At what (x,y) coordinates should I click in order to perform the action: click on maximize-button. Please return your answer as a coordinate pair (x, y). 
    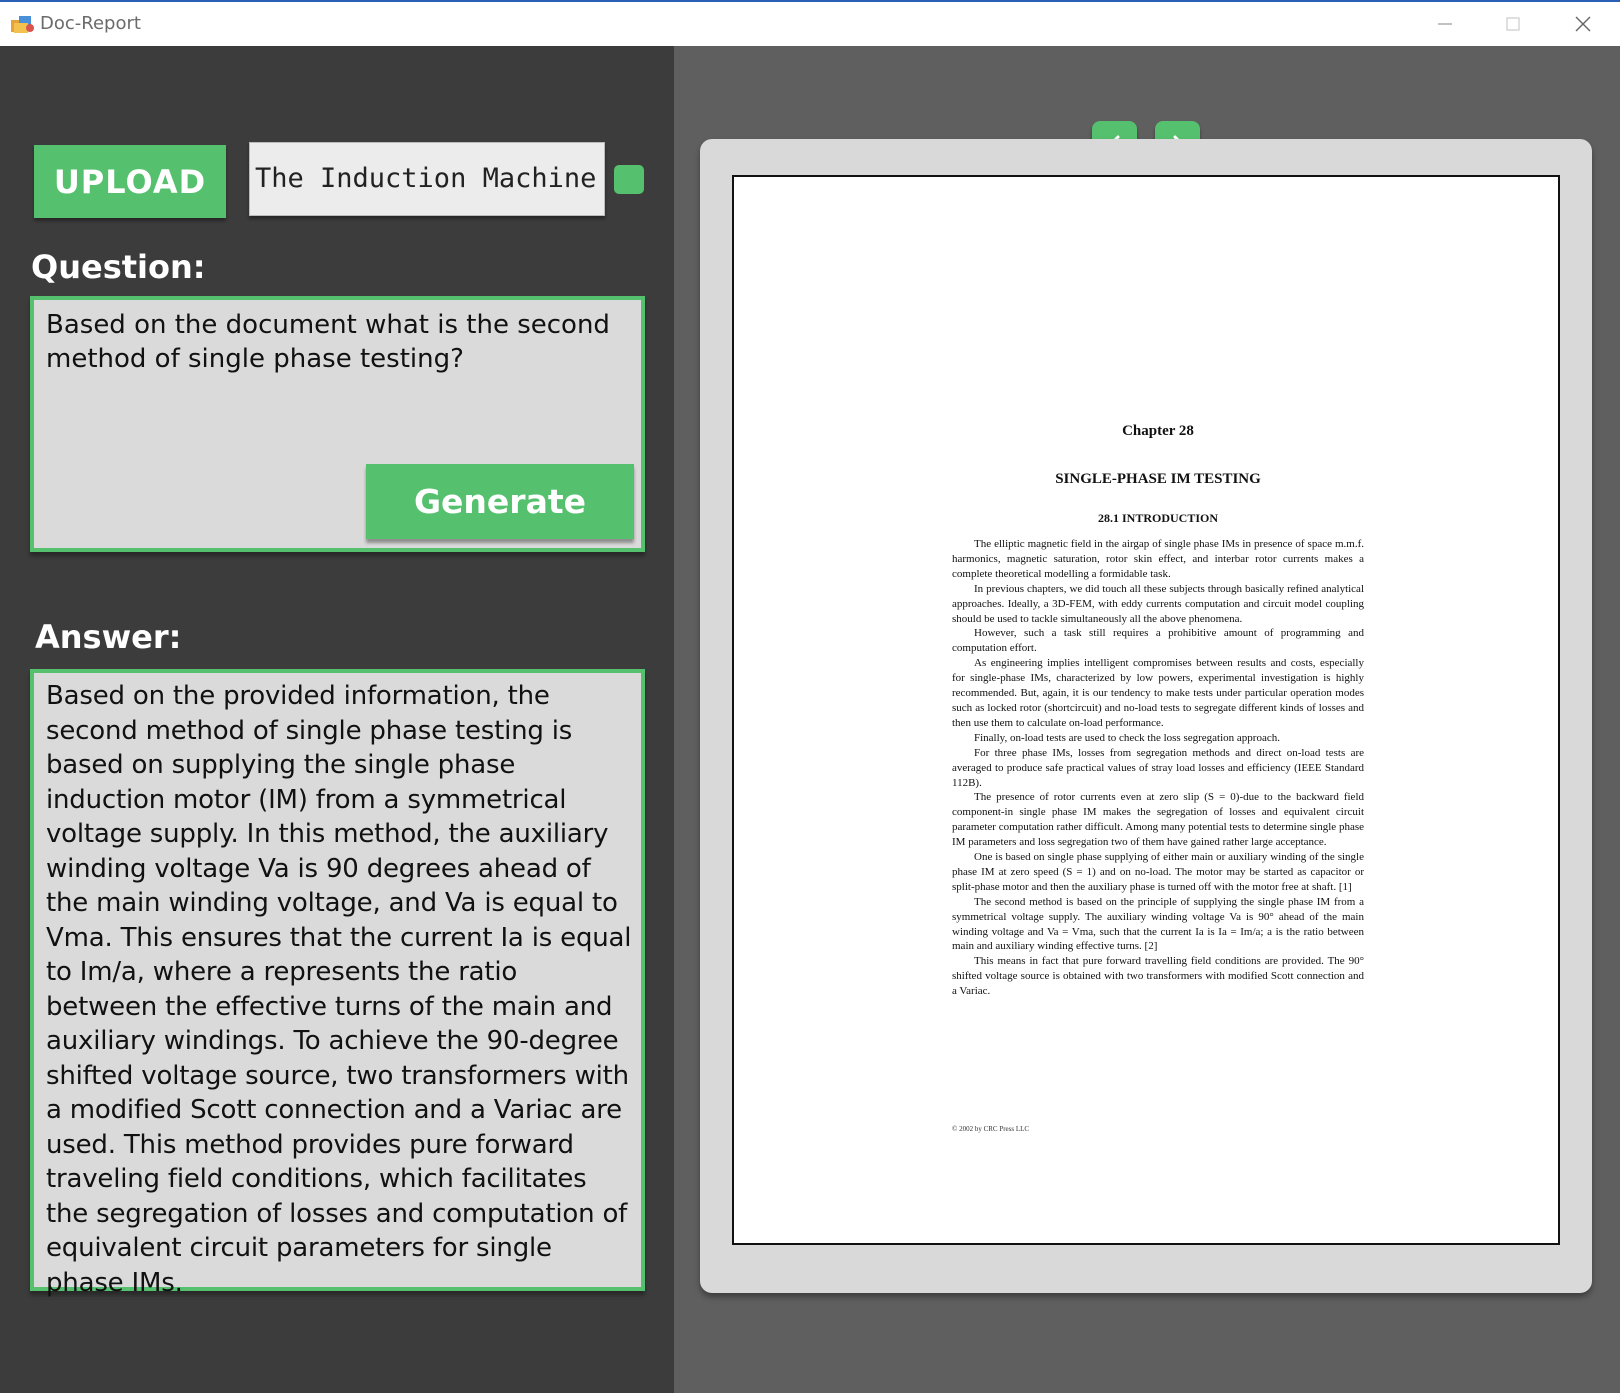
    Looking at the image, I should click on (1513, 24).